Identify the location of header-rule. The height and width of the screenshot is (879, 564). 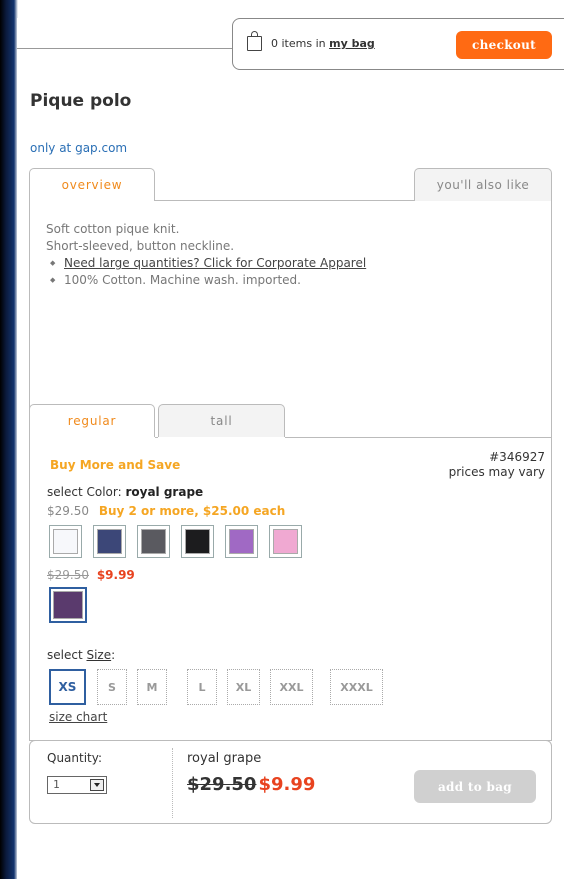
(127, 48).